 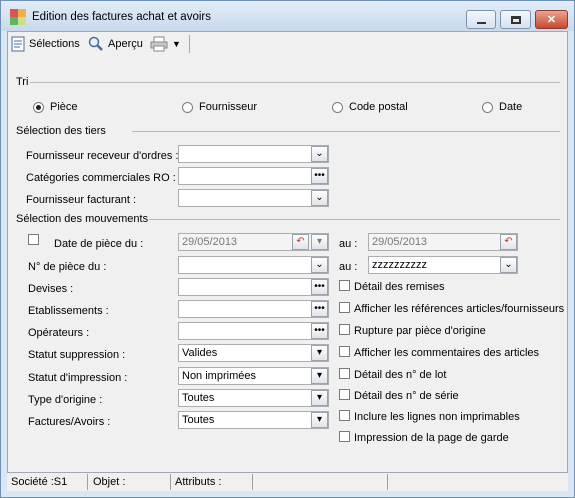 What do you see at coordinates (189, 44) in the screenshot?
I see `toolbar-separator` at bounding box center [189, 44].